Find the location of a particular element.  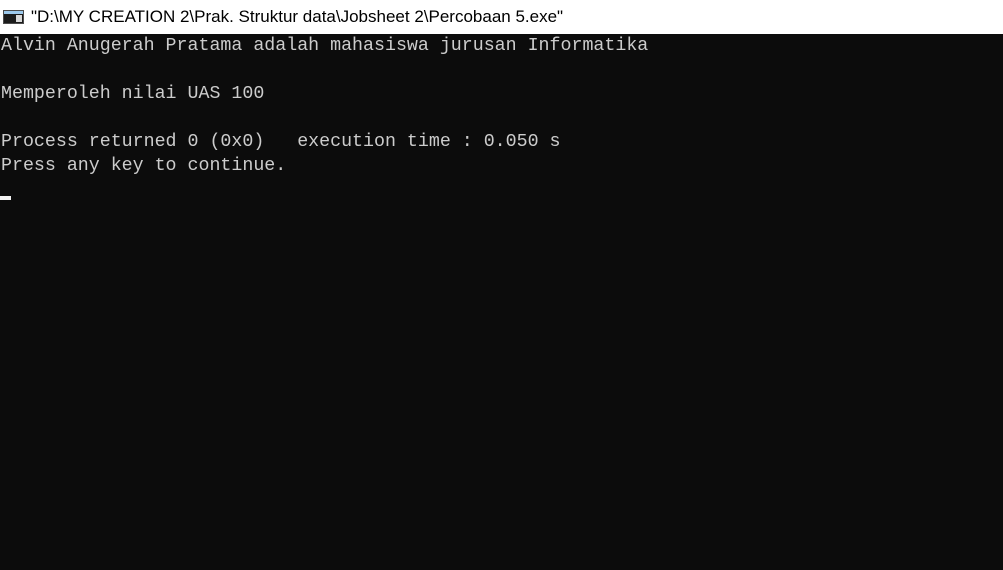

console-window-icon is located at coordinates (13, 17).